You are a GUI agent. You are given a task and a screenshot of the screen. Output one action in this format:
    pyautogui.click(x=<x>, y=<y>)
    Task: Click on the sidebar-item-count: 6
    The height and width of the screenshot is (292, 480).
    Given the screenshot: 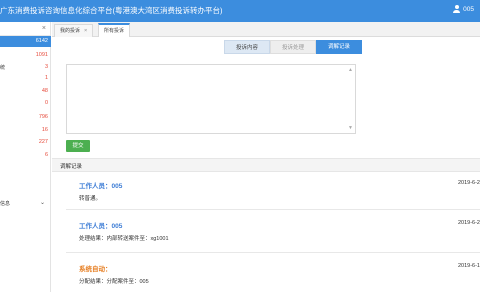 What is the action you would take?
    pyautogui.click(x=46, y=155)
    